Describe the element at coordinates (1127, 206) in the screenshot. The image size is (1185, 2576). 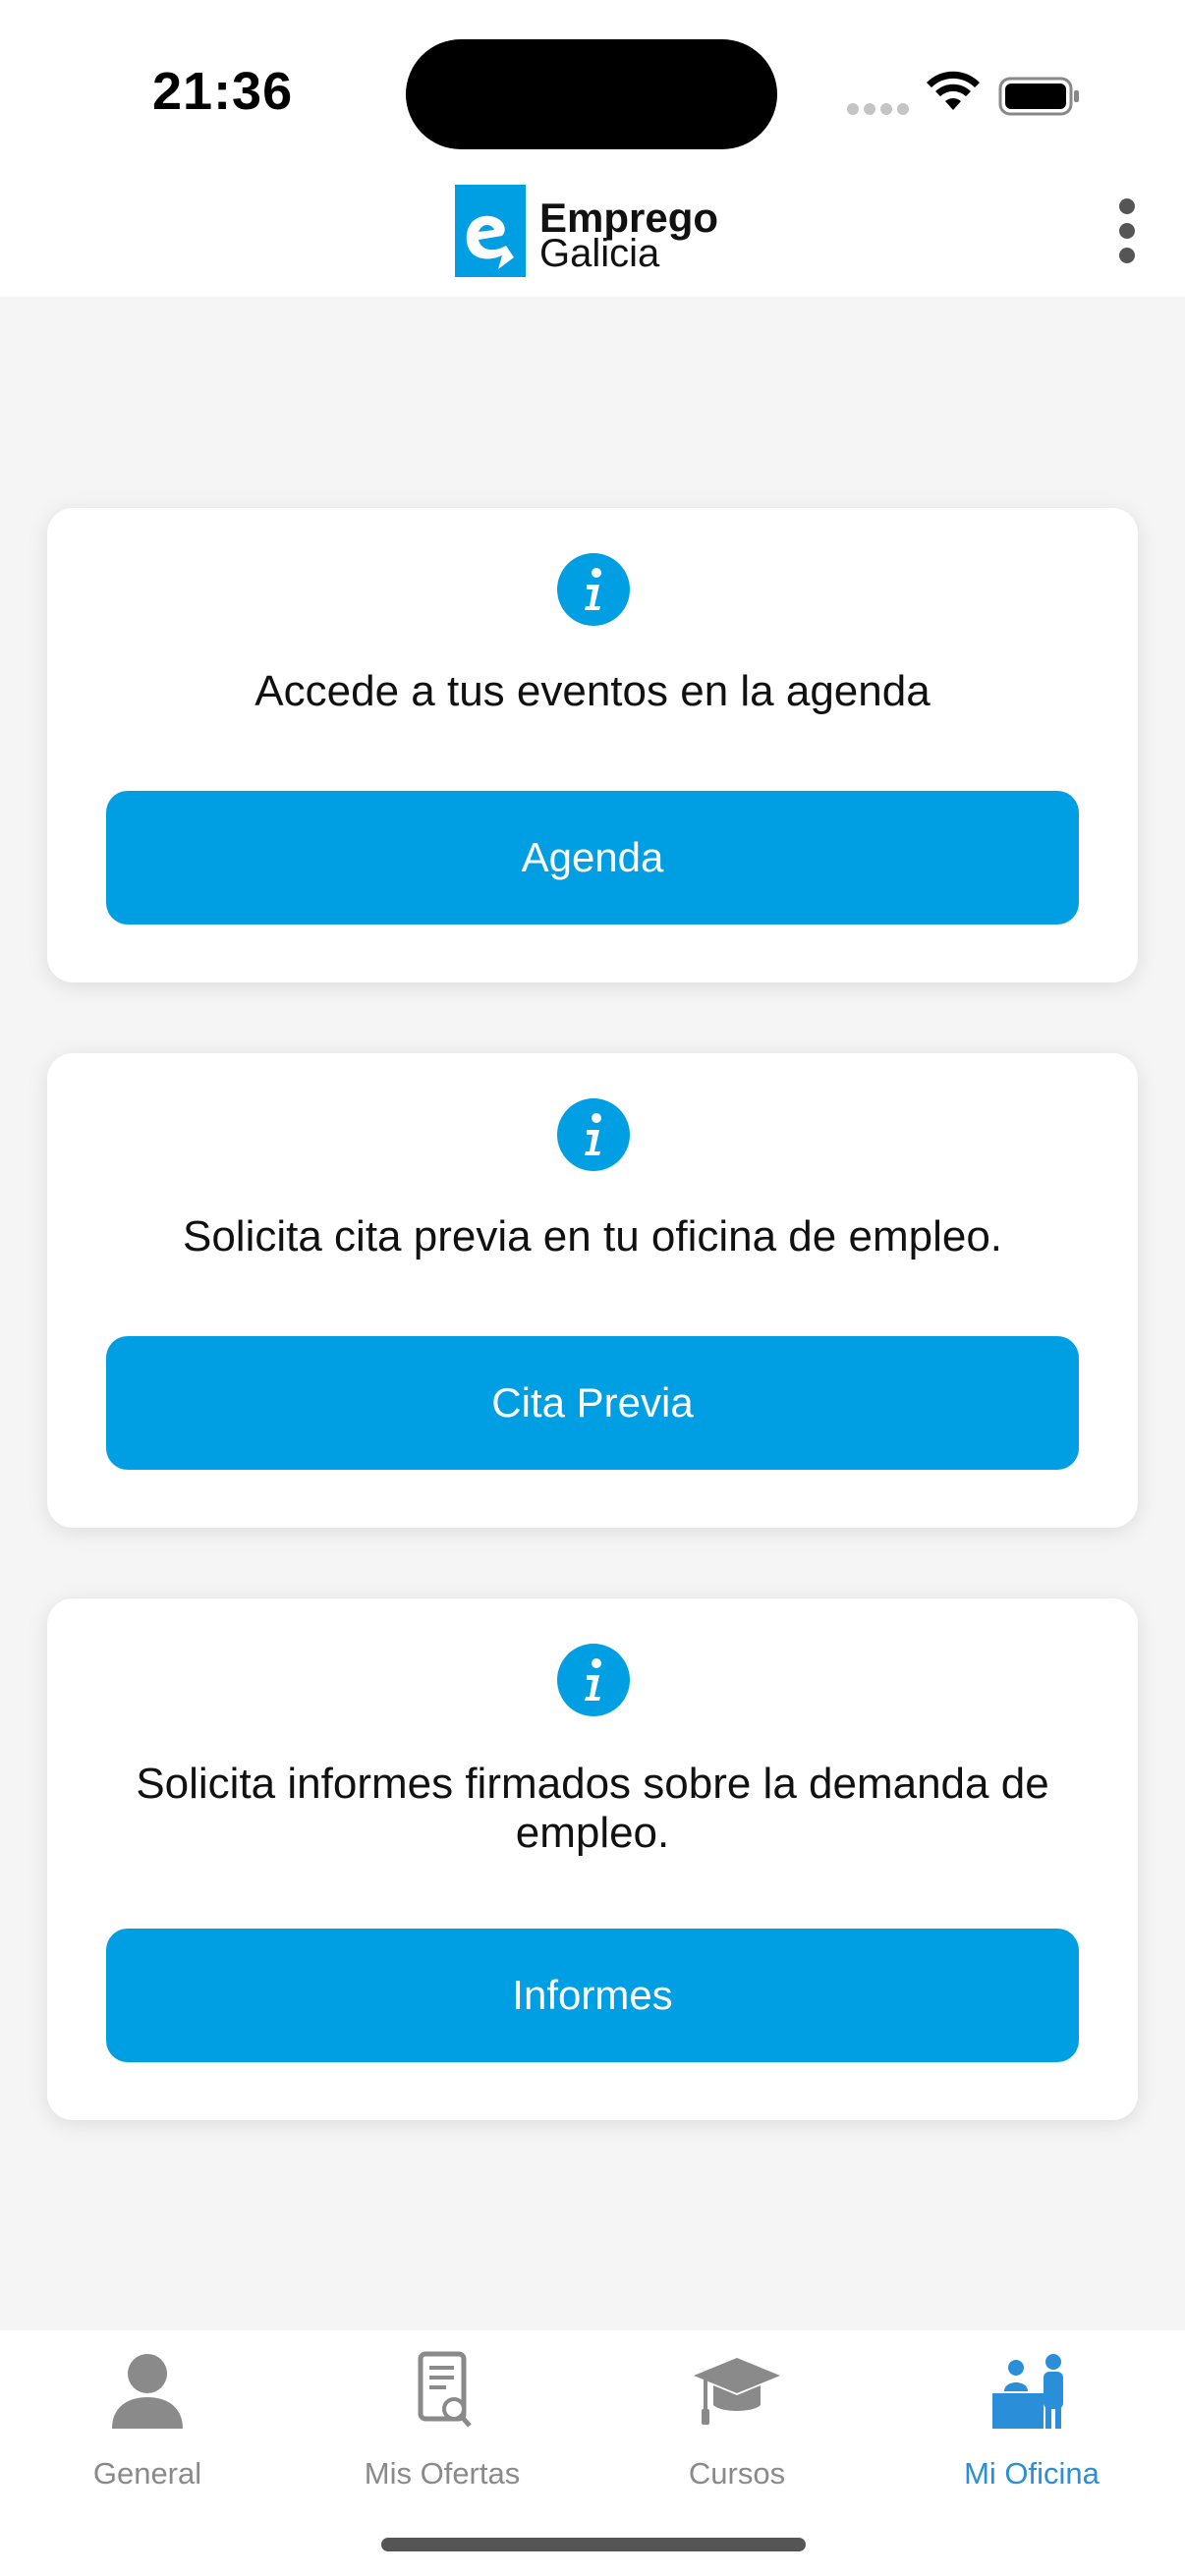
I see `more-vertical-icon` at that location.